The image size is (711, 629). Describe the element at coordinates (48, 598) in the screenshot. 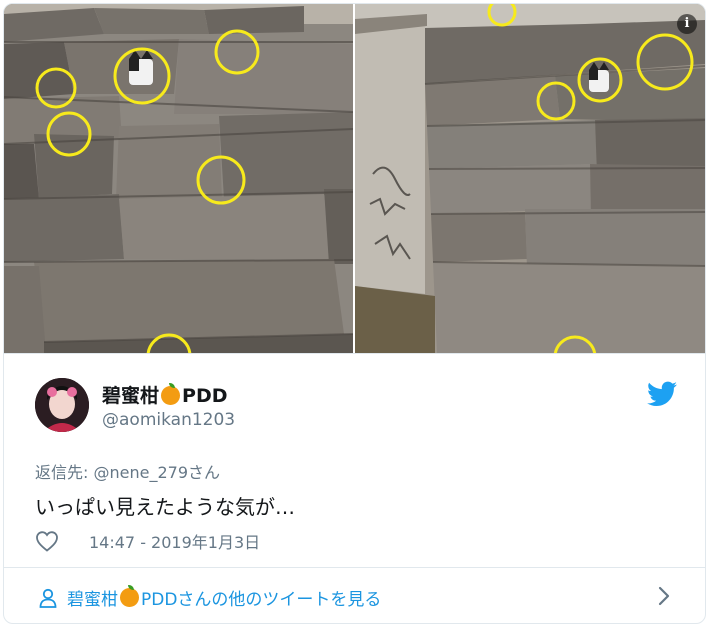

I see `person-icon` at that location.